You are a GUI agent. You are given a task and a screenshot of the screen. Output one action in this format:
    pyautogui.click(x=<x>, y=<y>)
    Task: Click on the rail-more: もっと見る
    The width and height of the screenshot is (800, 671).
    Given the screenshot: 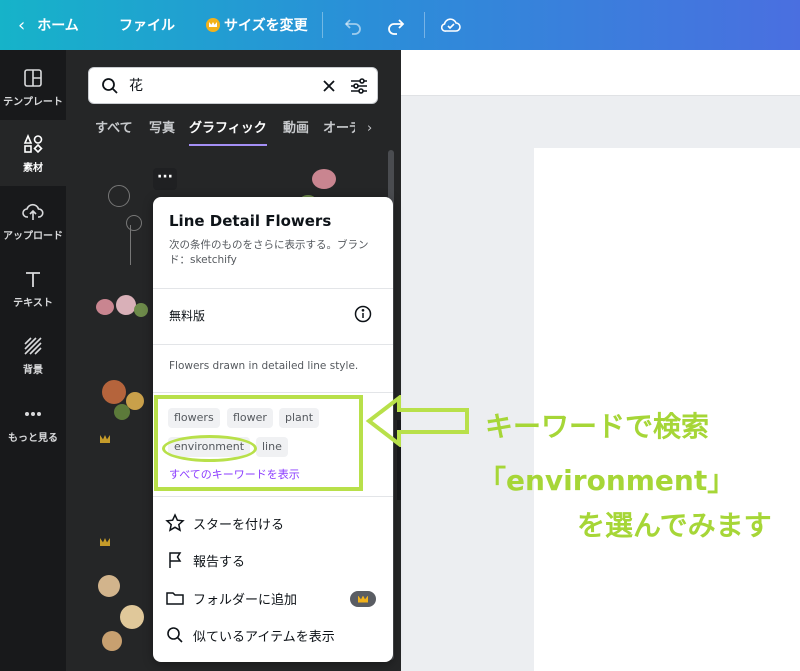 What is the action you would take?
    pyautogui.click(x=33, y=423)
    